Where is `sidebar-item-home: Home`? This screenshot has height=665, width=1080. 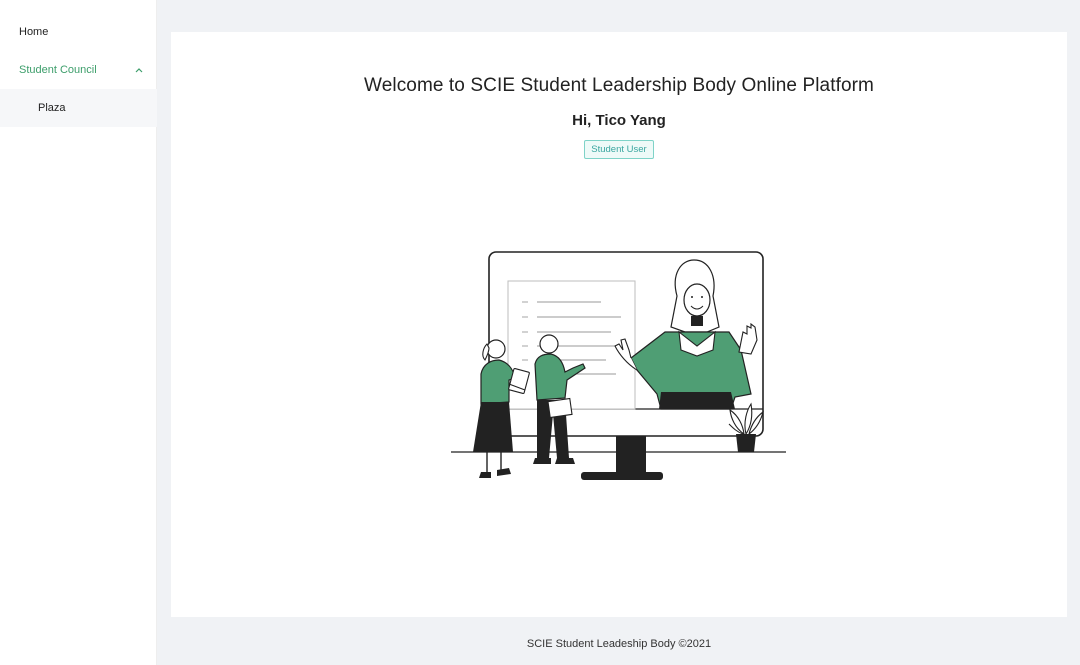 sidebar-item-home: Home is located at coordinates (78, 32).